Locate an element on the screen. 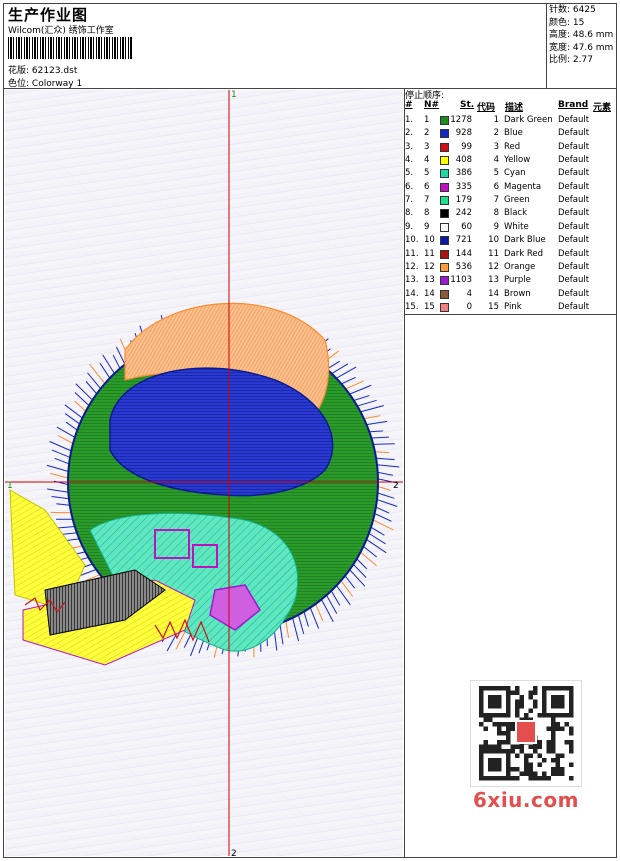 The image size is (620, 861). stop-row: 9. 9 60 9 White Default is located at coordinates (511, 228).